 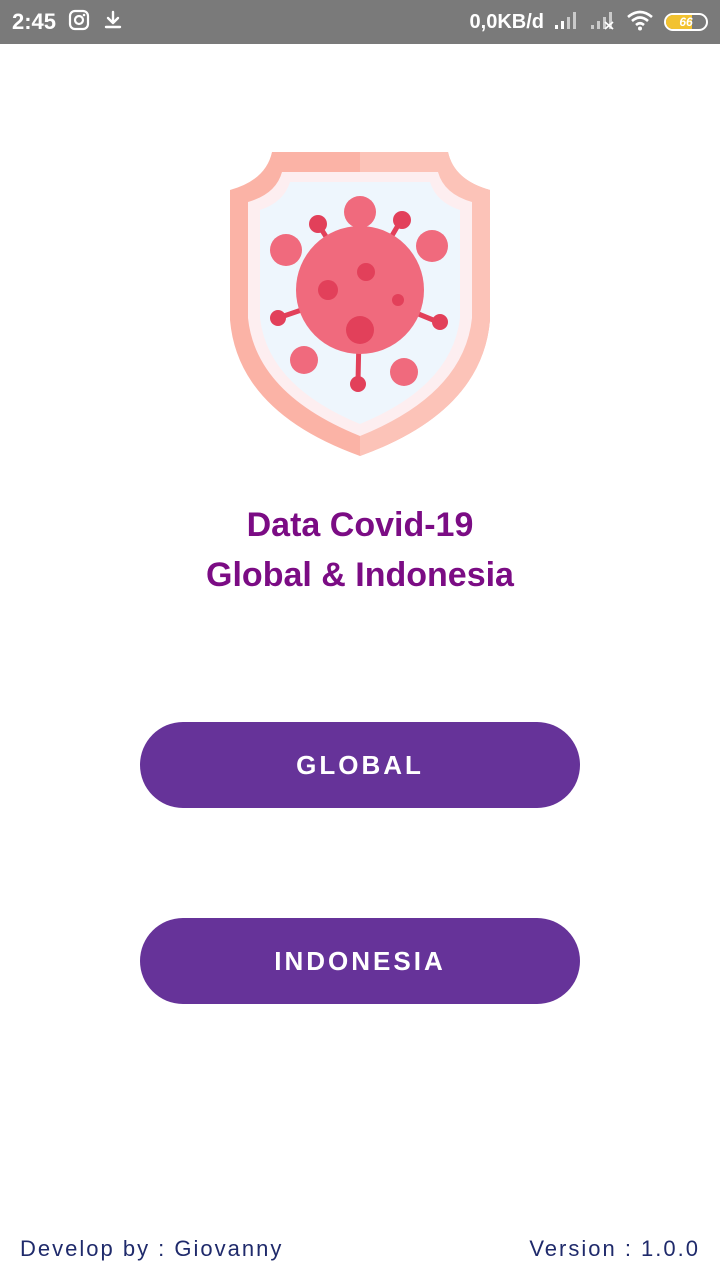 What do you see at coordinates (506, 21) in the screenshot?
I see `network-speed: 0,0KB/d` at bounding box center [506, 21].